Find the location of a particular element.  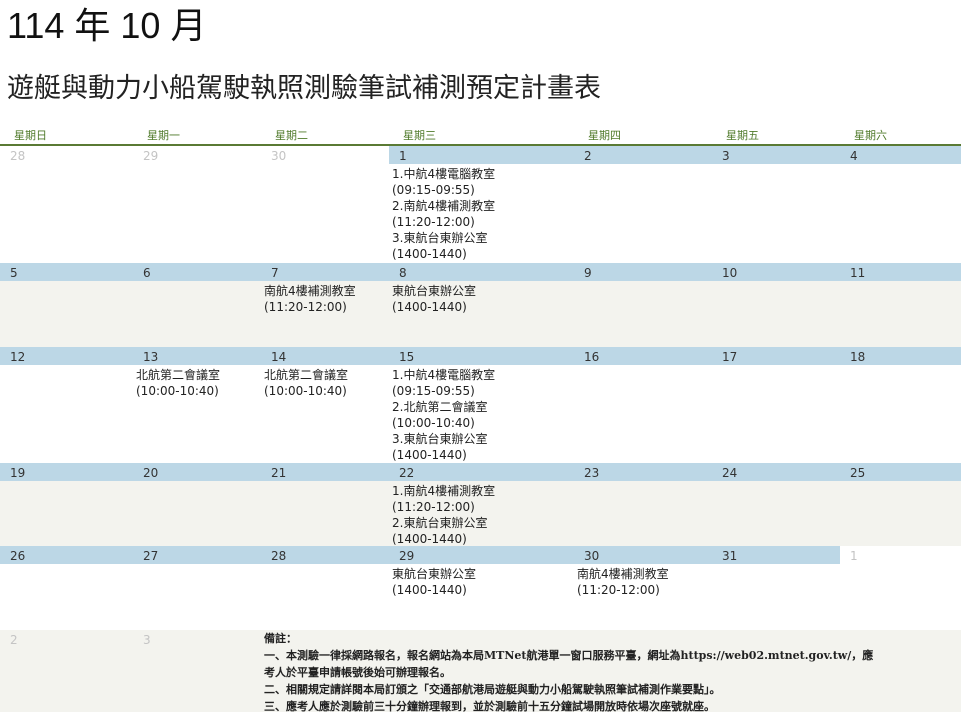

calendar-day-cell: 17 is located at coordinates (776, 405).